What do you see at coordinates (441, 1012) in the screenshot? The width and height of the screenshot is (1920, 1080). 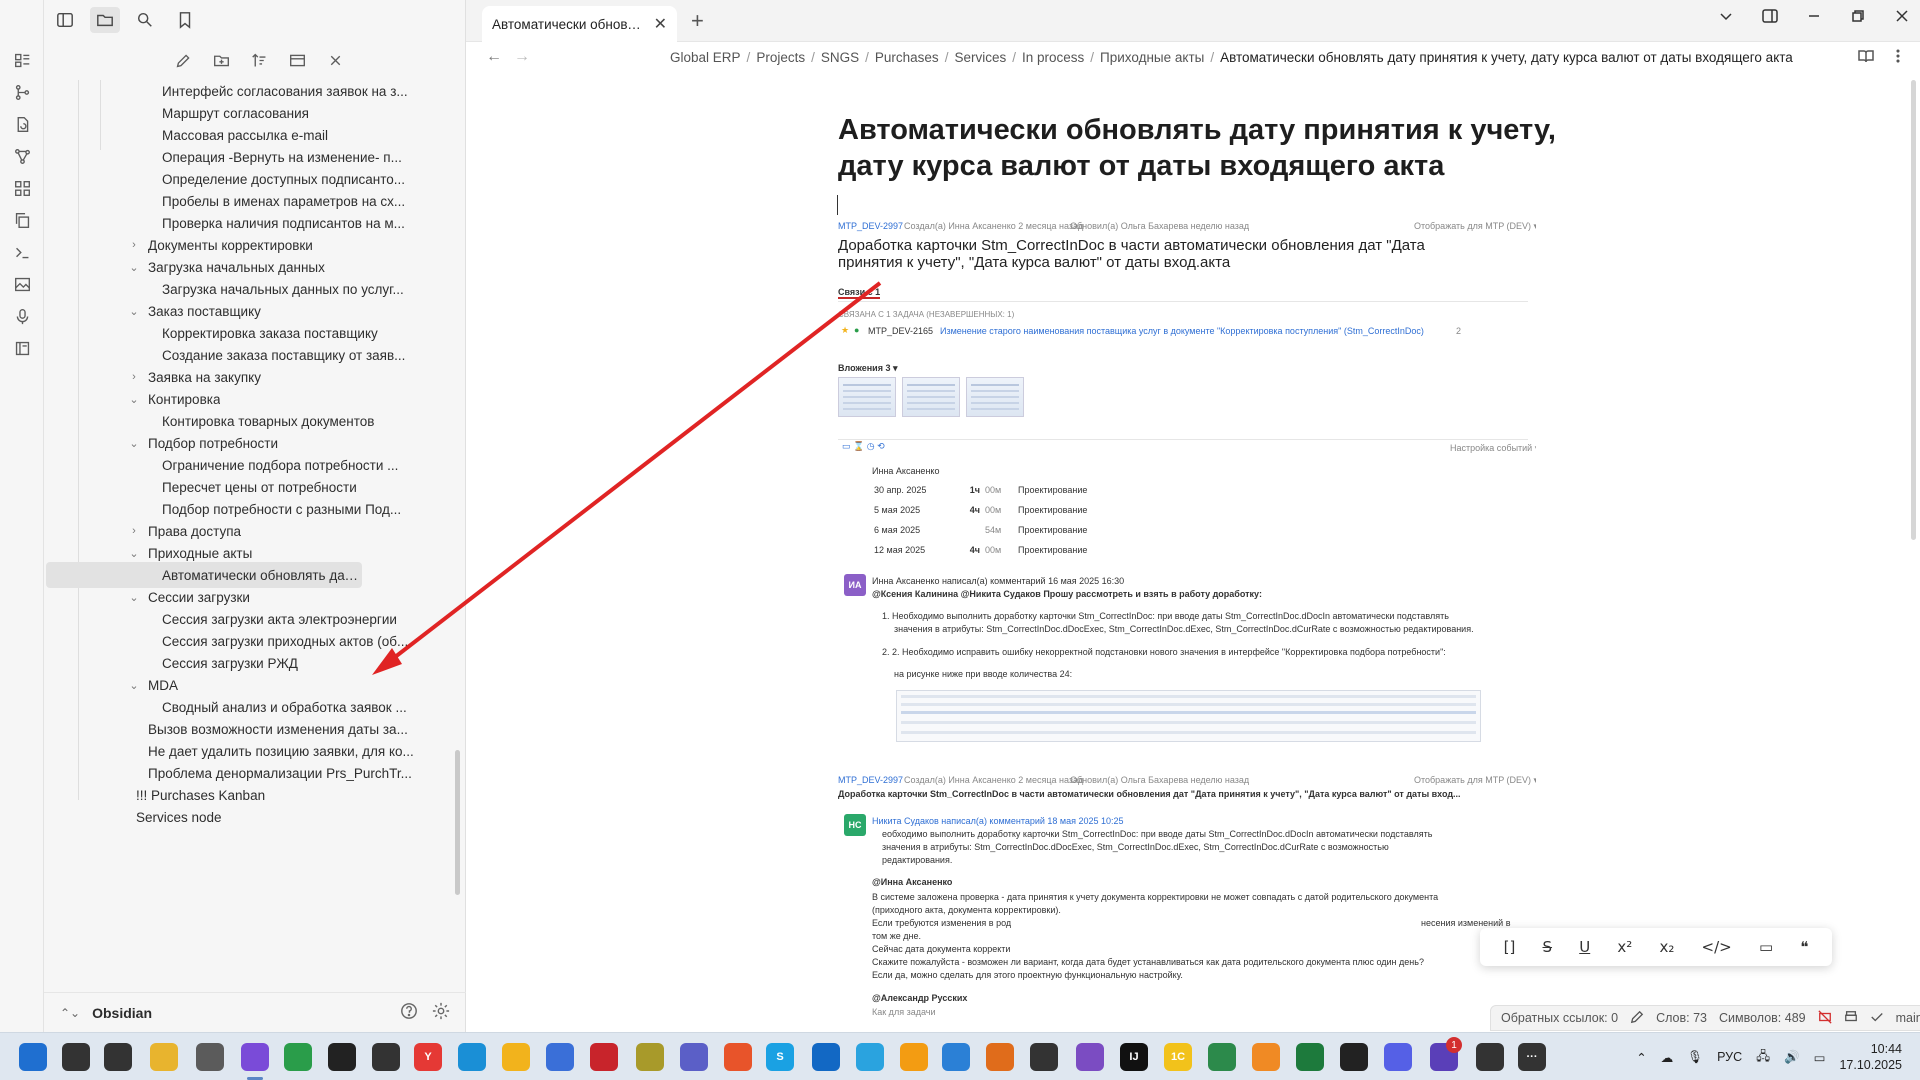 I see `settings-gear-icon` at bounding box center [441, 1012].